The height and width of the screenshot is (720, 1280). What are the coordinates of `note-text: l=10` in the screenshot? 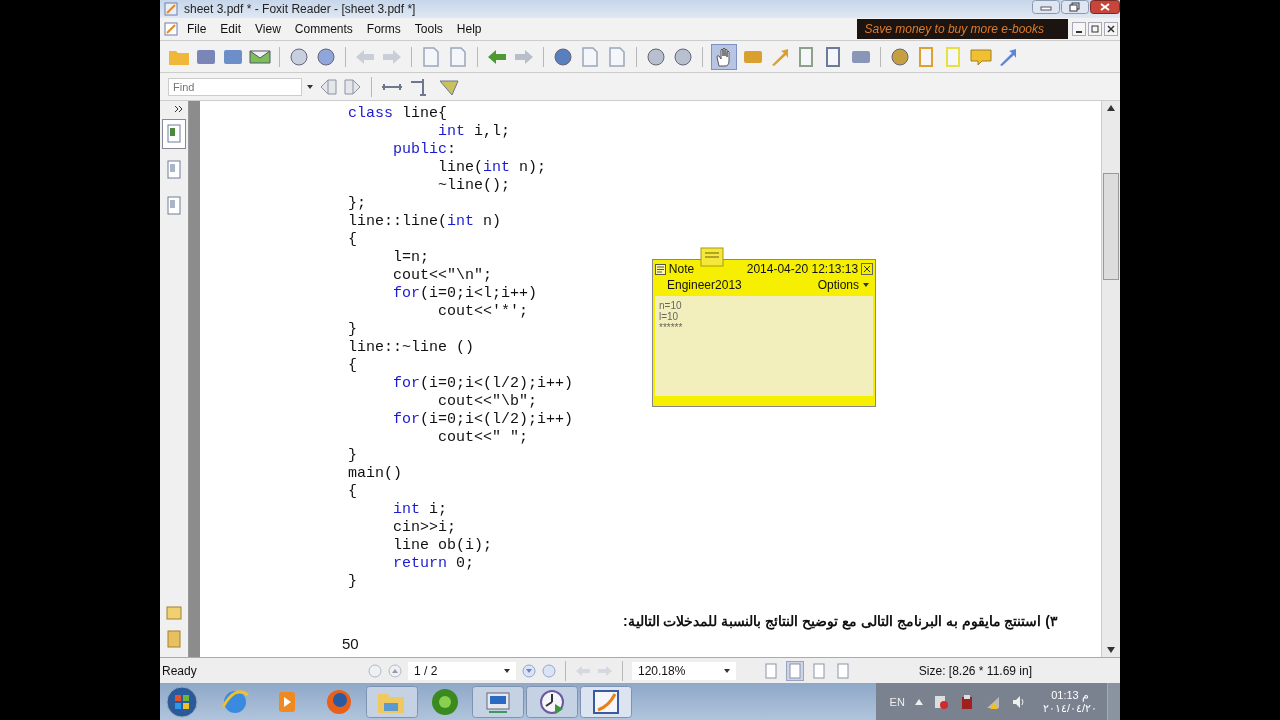 It's located at (669, 316).